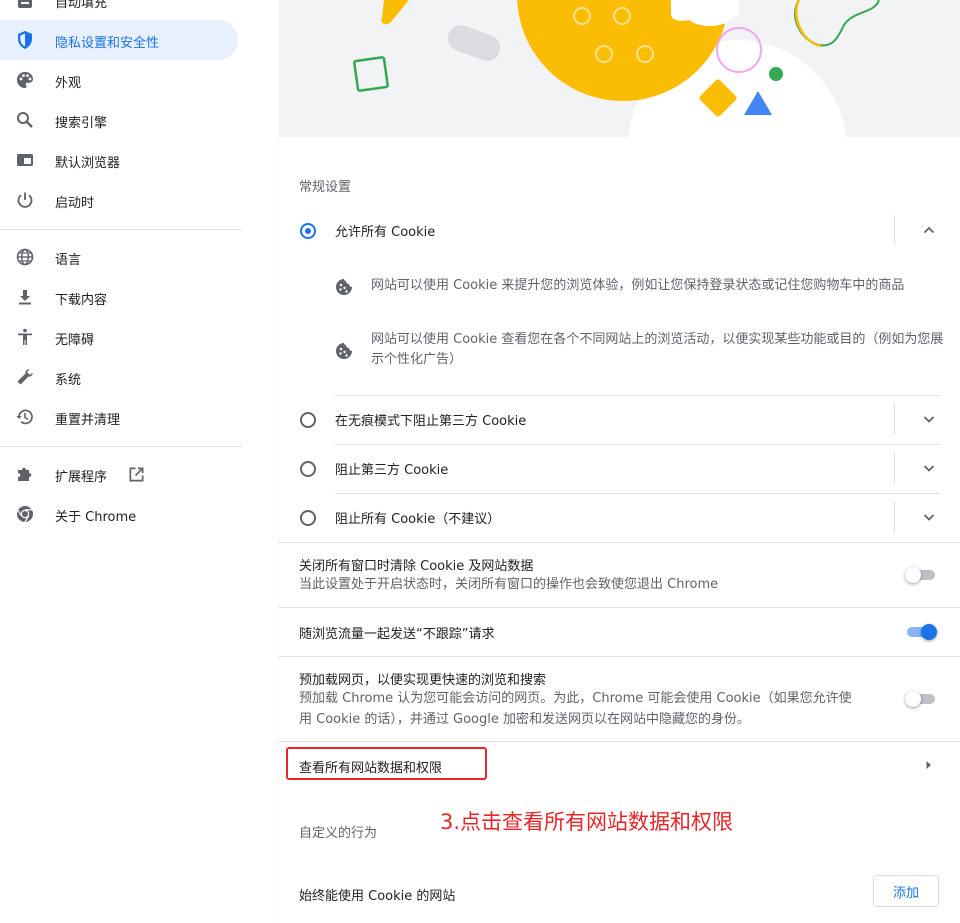 Image resolution: width=960 pixels, height=923 pixels. Describe the element at coordinates (25, 514) in the screenshot. I see `chrome-logo-icon` at that location.